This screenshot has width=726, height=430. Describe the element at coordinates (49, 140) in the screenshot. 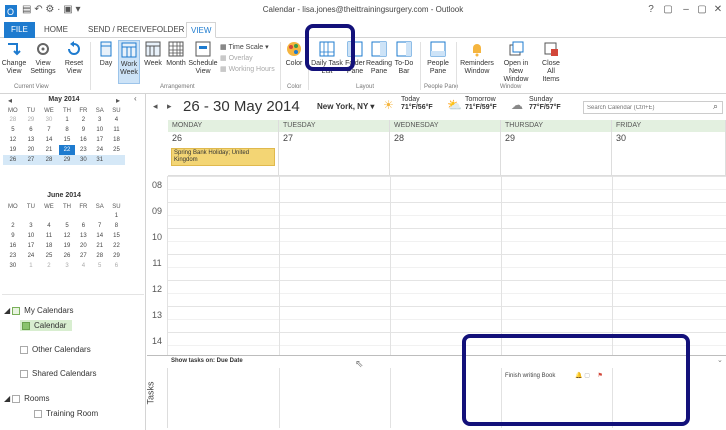

I see `calendar-day: 14` at that location.